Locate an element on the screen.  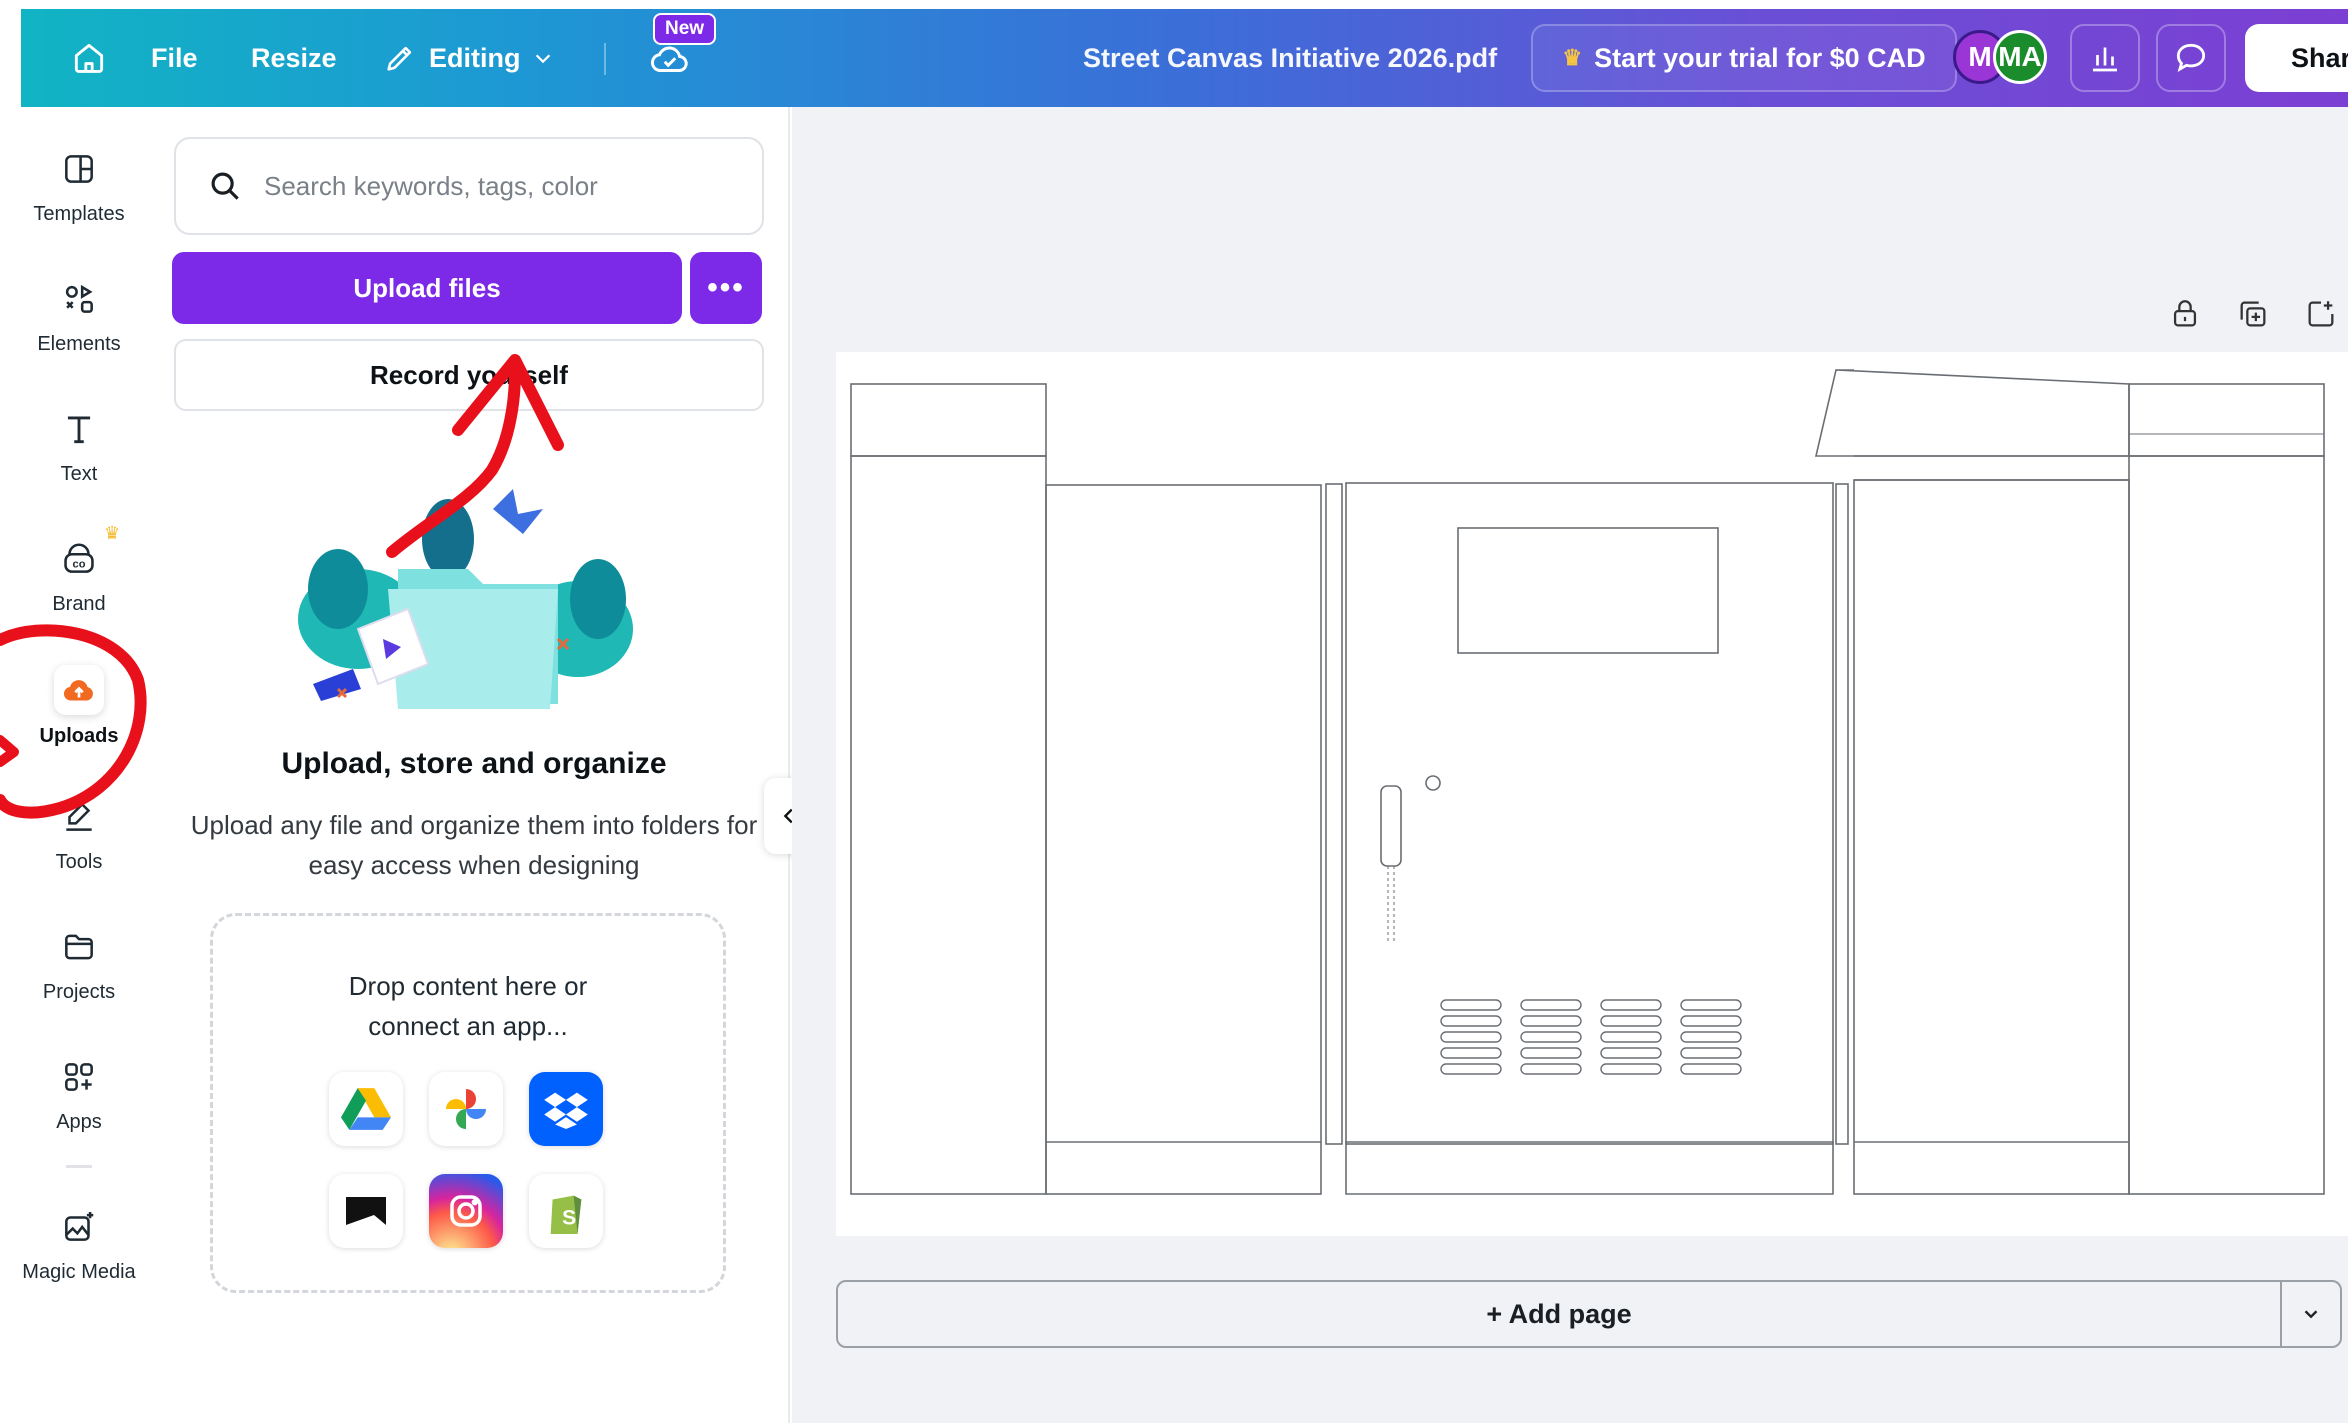
add-page-options-button is located at coordinates (2311, 1314).